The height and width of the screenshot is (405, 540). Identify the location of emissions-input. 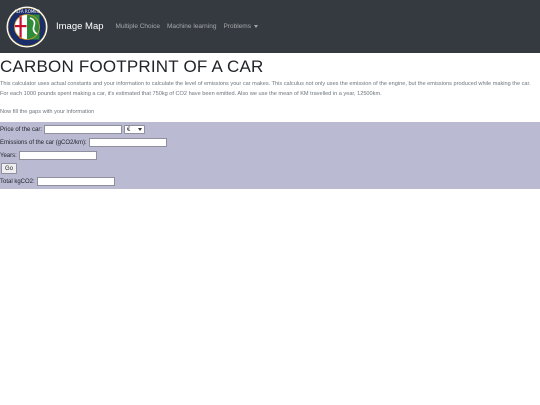
(127, 142).